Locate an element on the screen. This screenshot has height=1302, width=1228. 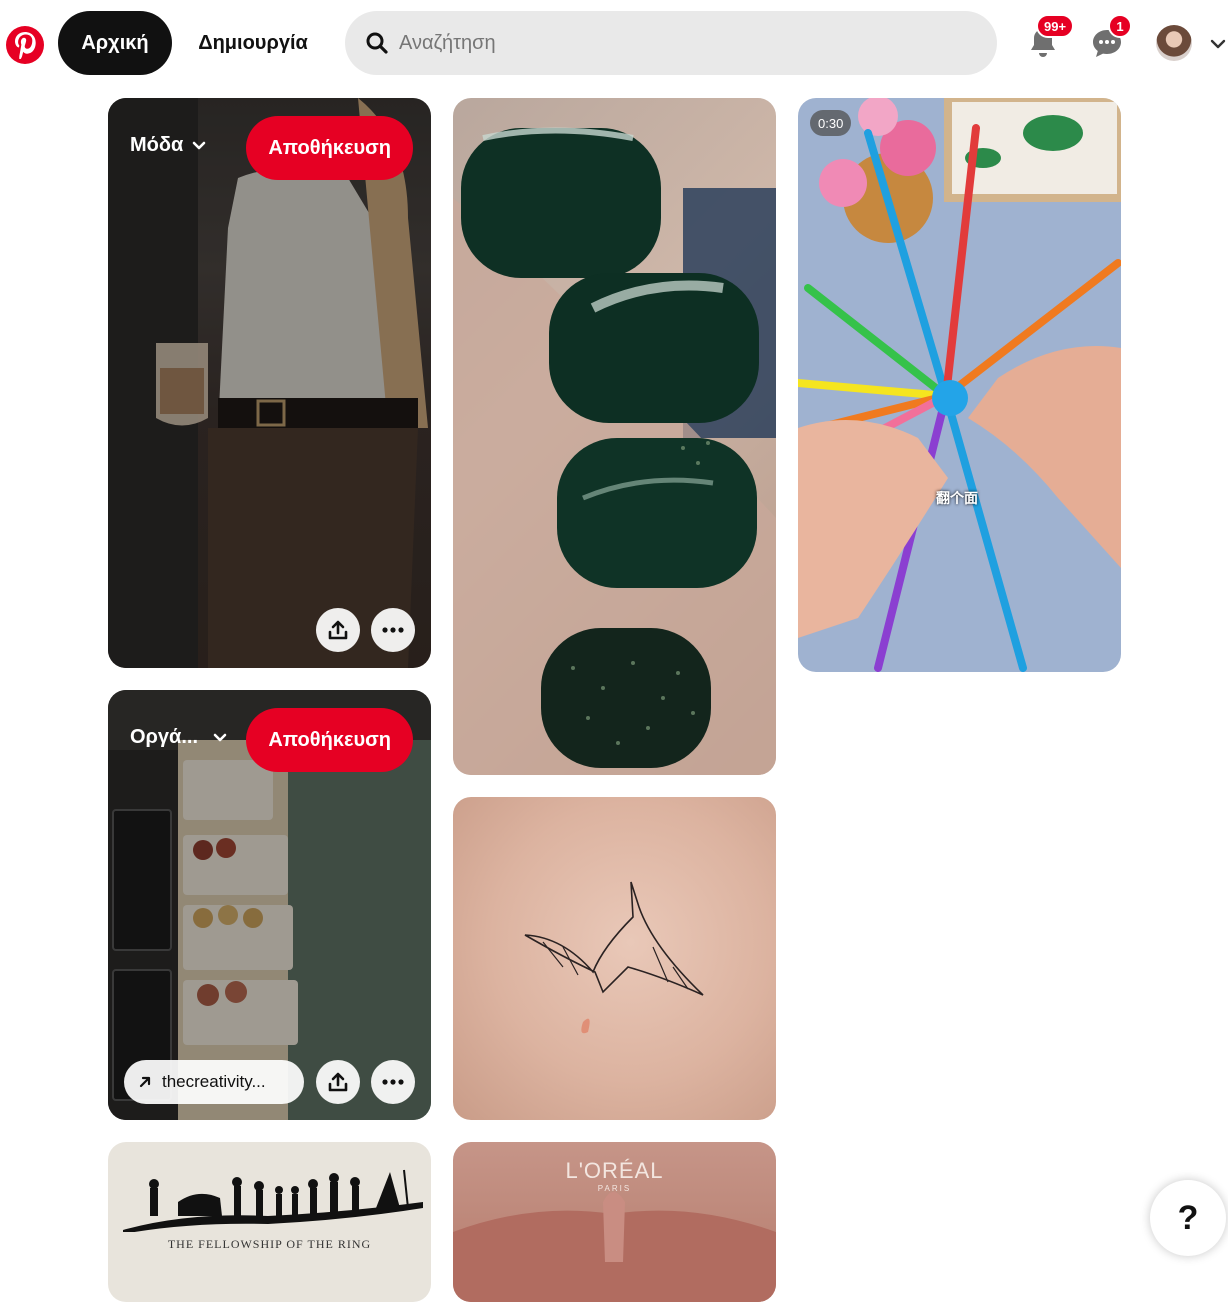
pin-hover-overlay is located at coordinates (269, 383).